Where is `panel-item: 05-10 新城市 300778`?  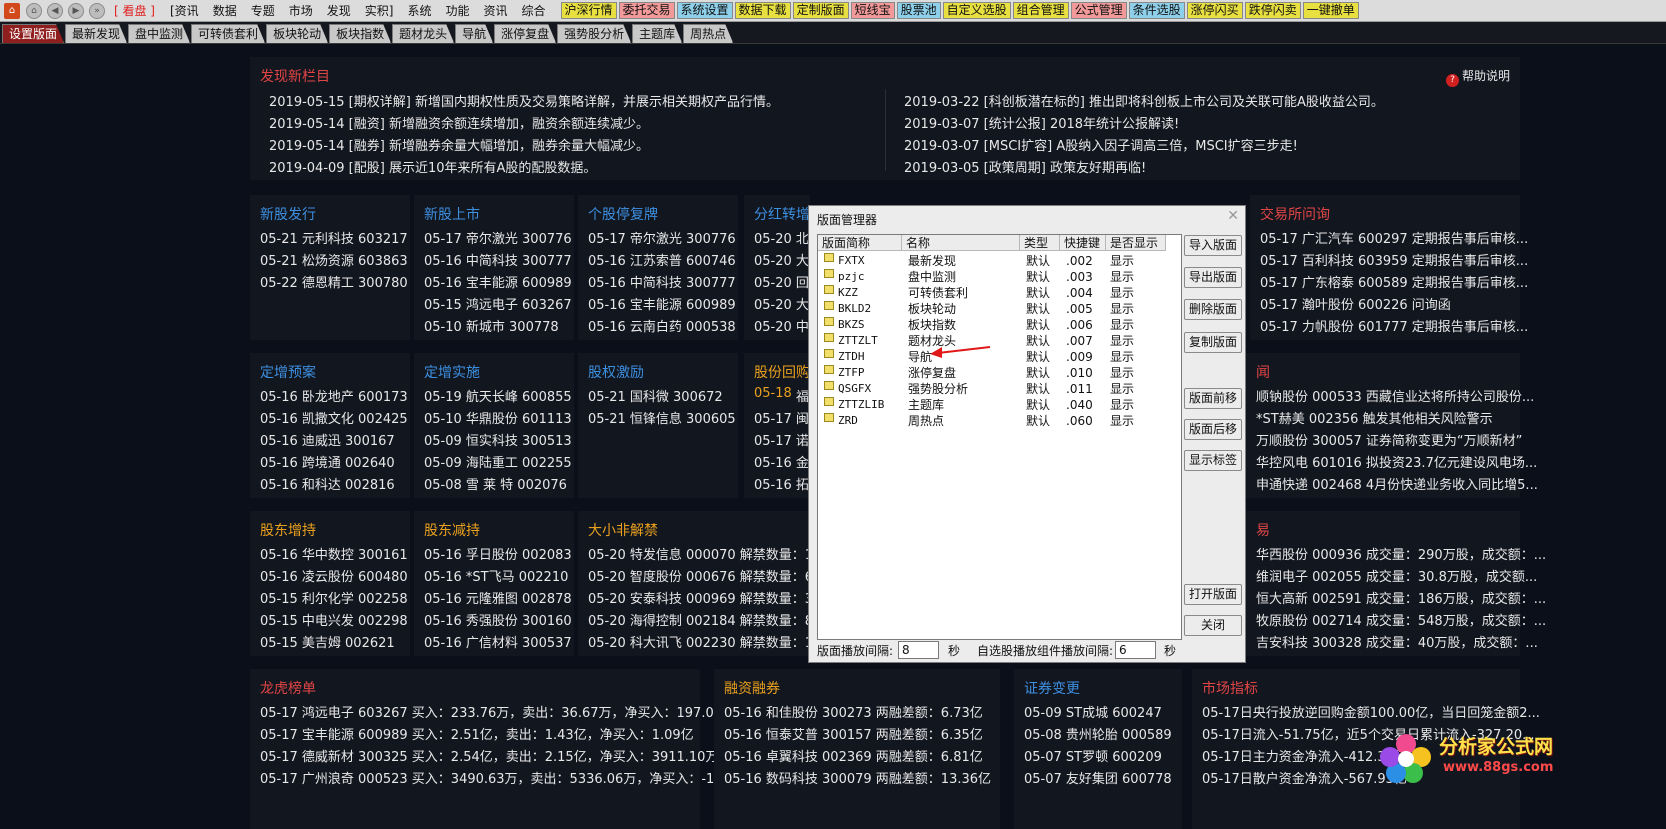 panel-item: 05-10 新城市 300778 is located at coordinates (491, 325).